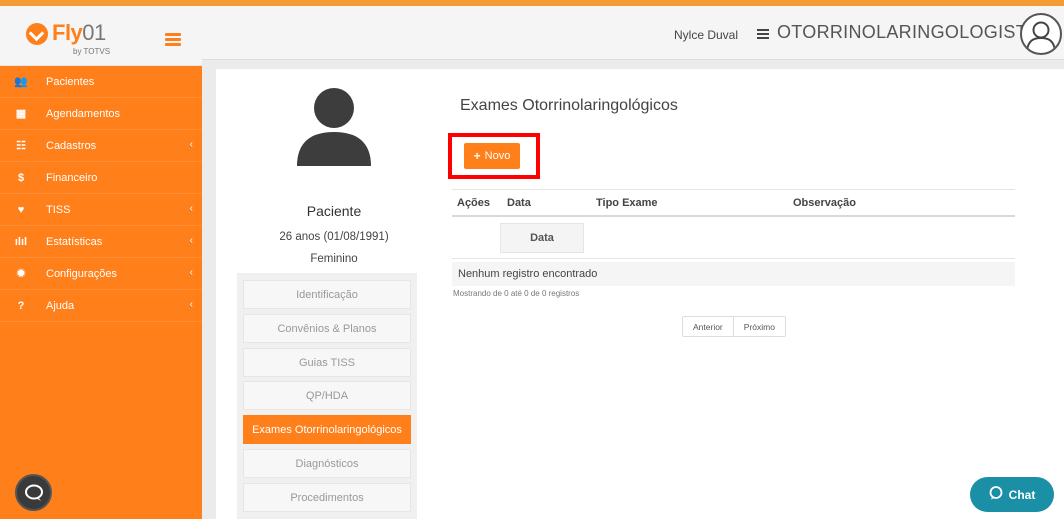 This screenshot has height=519, width=1064. What do you see at coordinates (569, 105) in the screenshot?
I see `page-title: Exames Otorrinolaringológicos` at bounding box center [569, 105].